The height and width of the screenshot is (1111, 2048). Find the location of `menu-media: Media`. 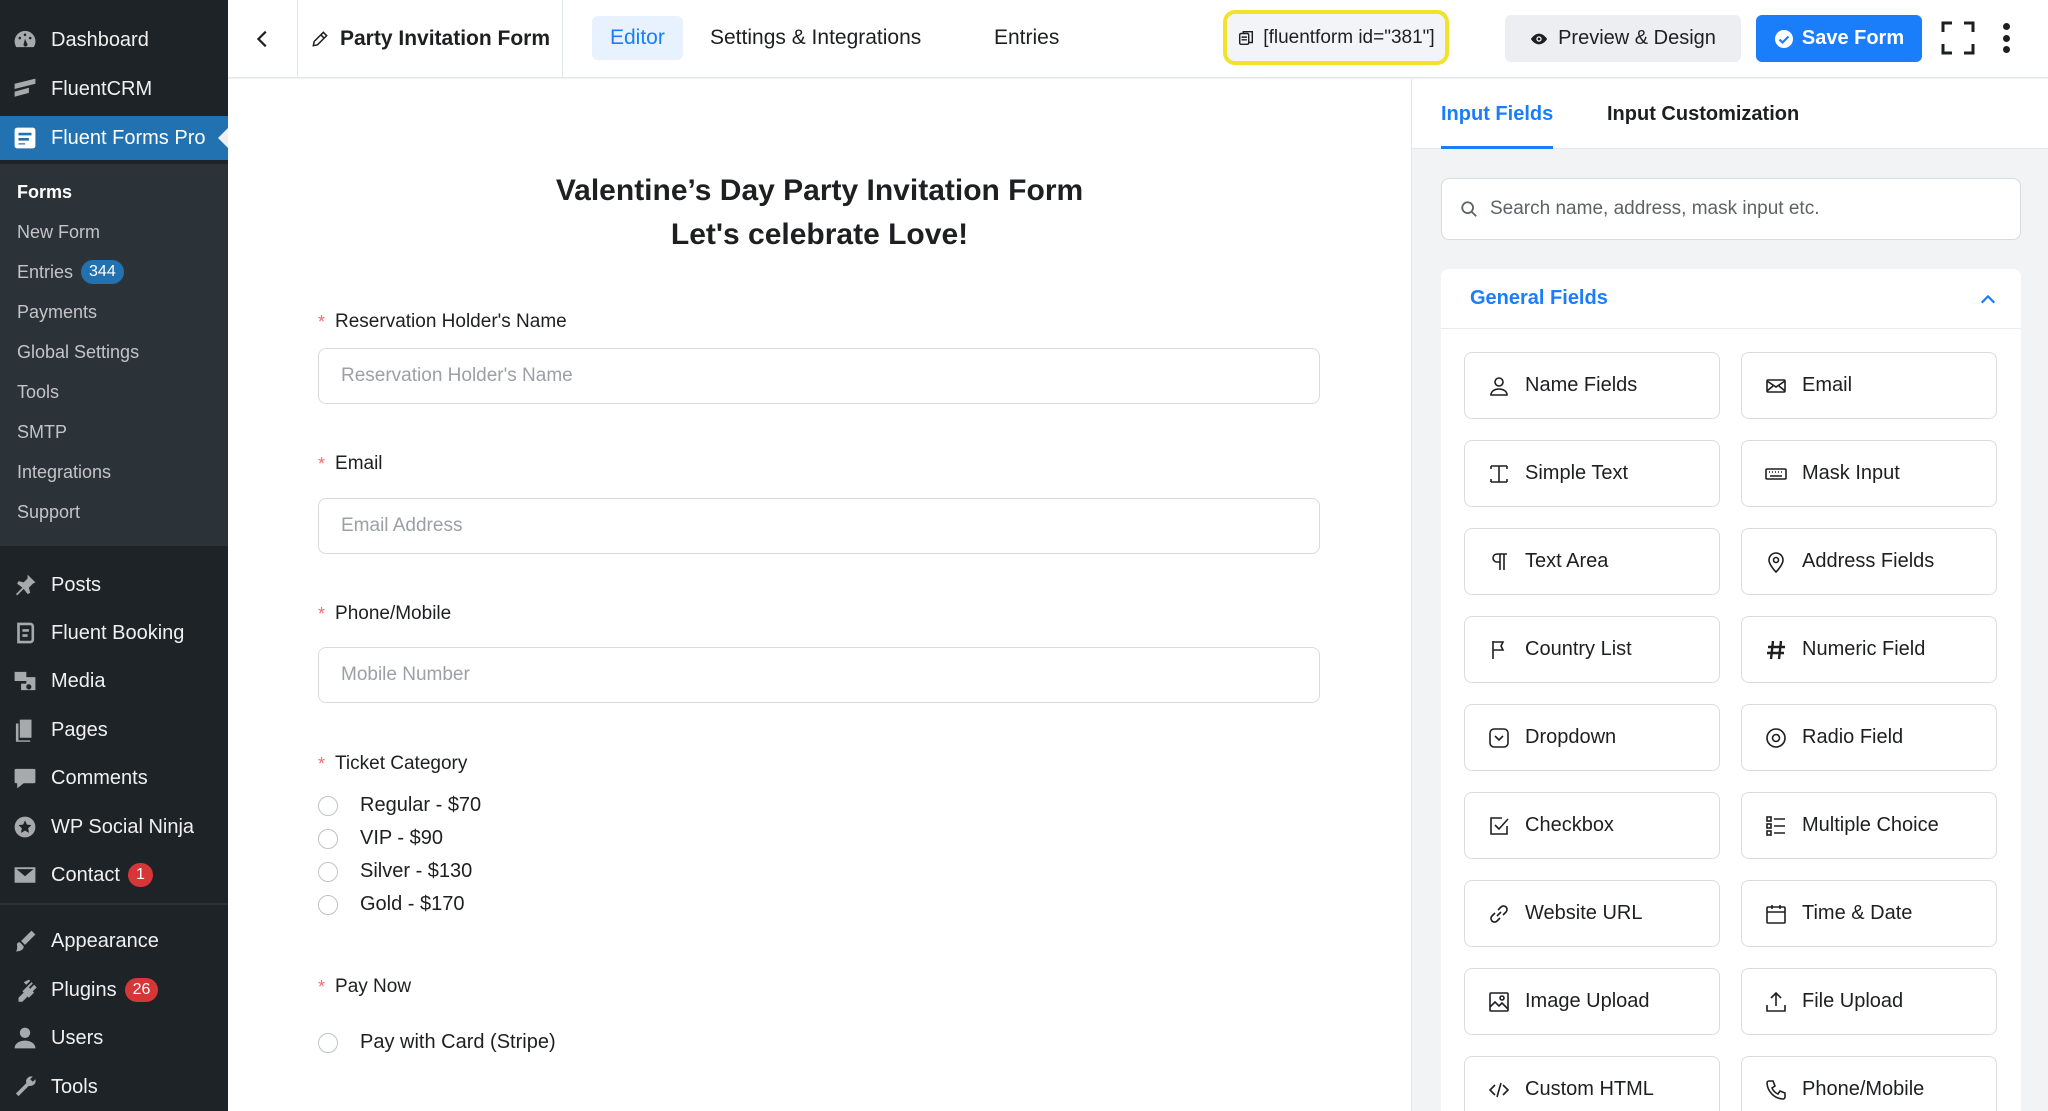

menu-media: Media is located at coordinates (114, 681).